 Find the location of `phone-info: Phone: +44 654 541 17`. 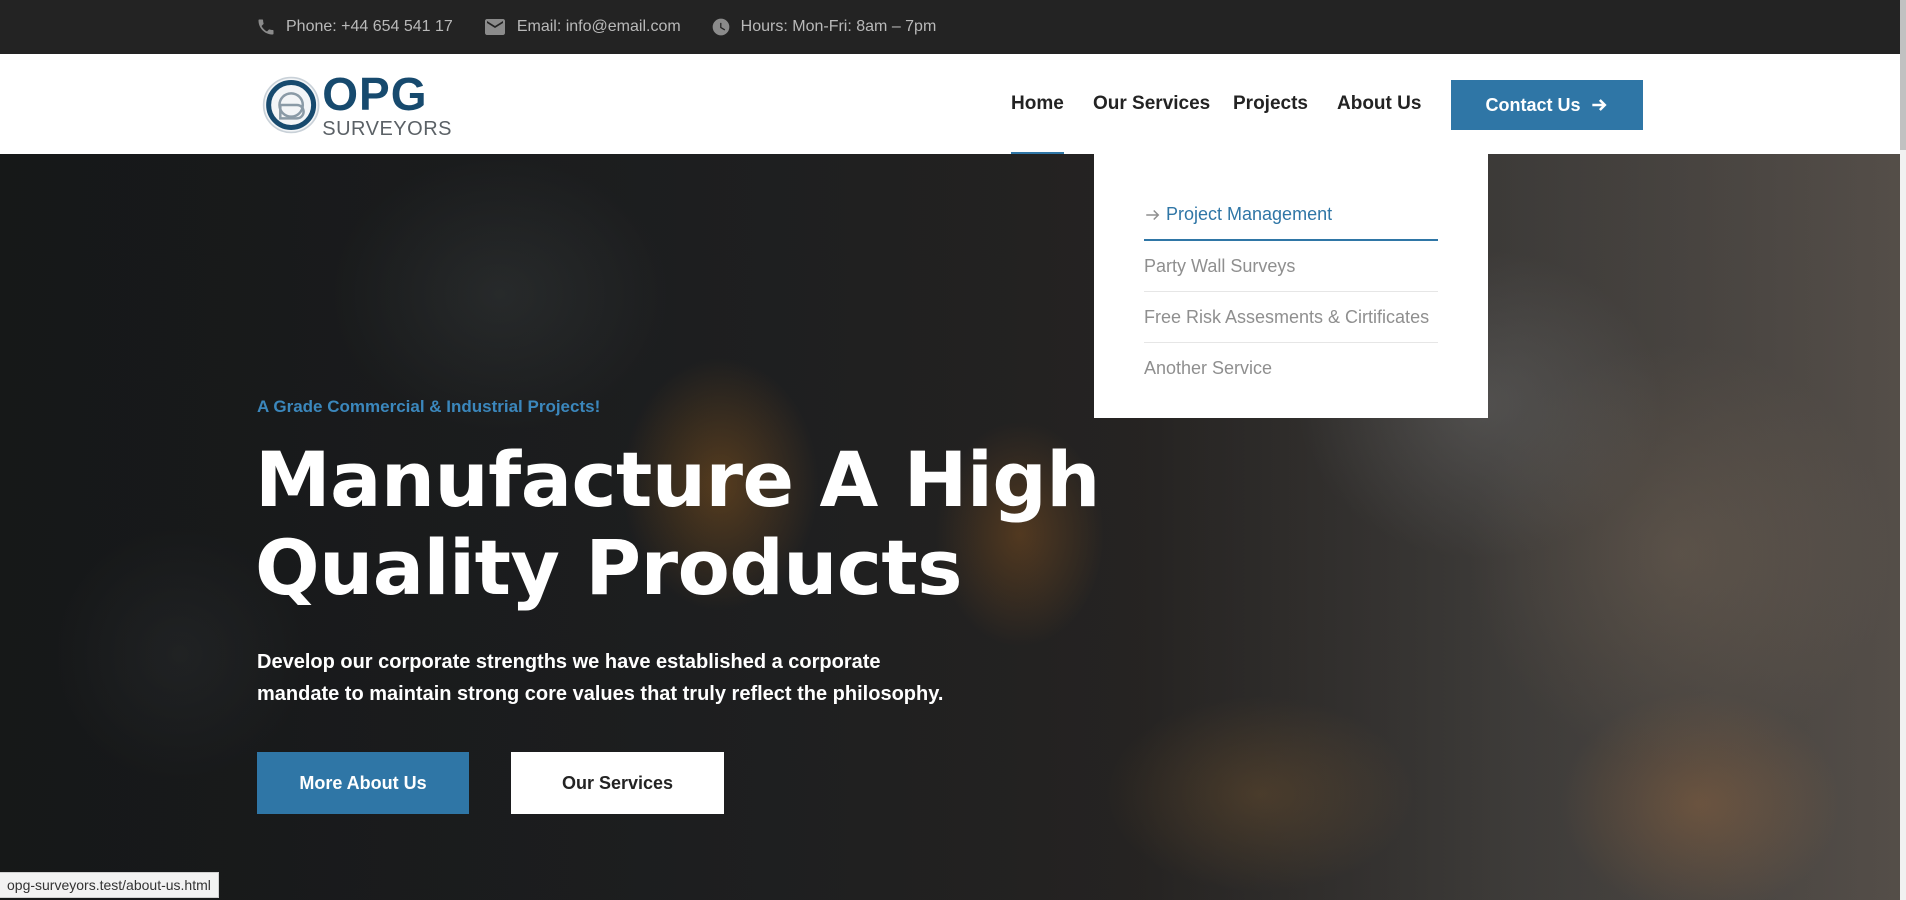

phone-info: Phone: +44 654 541 17 is located at coordinates (354, 27).